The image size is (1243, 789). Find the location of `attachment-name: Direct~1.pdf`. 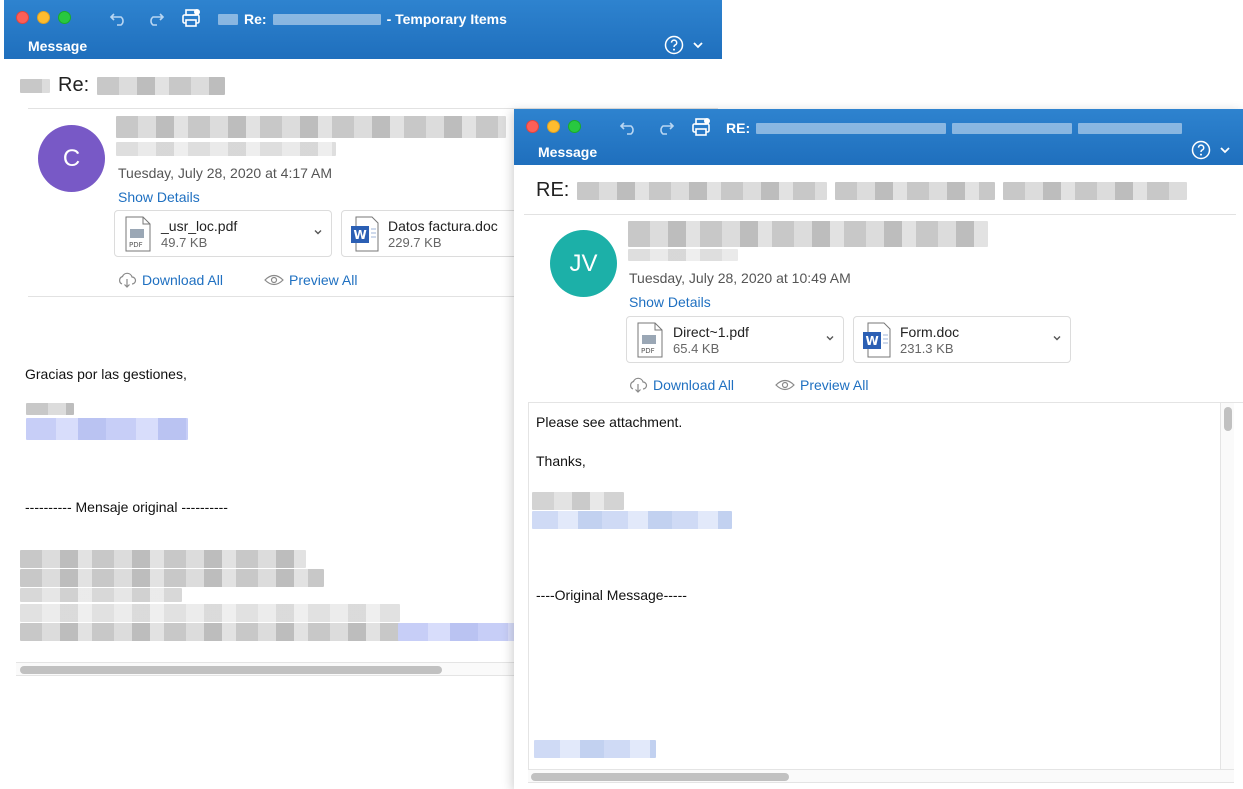

attachment-name: Direct~1.pdf is located at coordinates (711, 331).